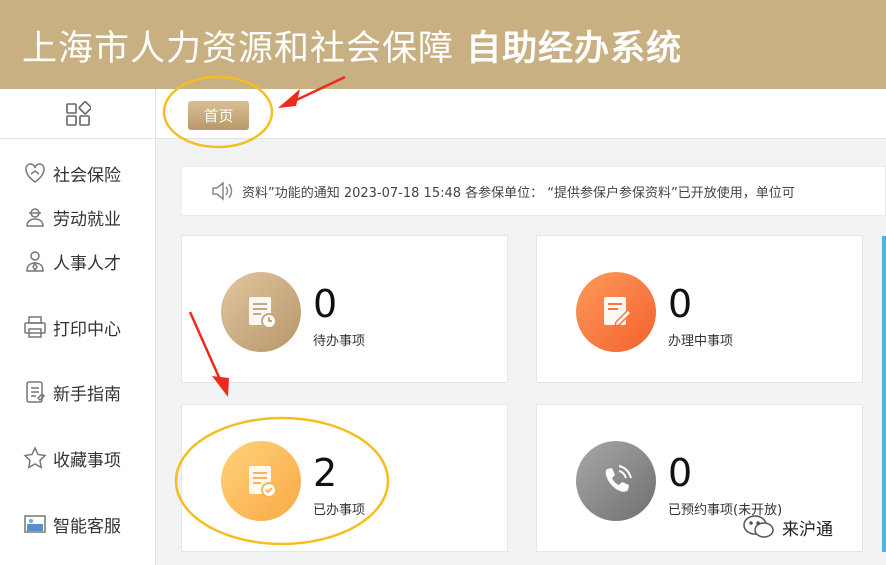 The image size is (886, 565). Describe the element at coordinates (35, 327) in the screenshot. I see `printer-icon` at that location.